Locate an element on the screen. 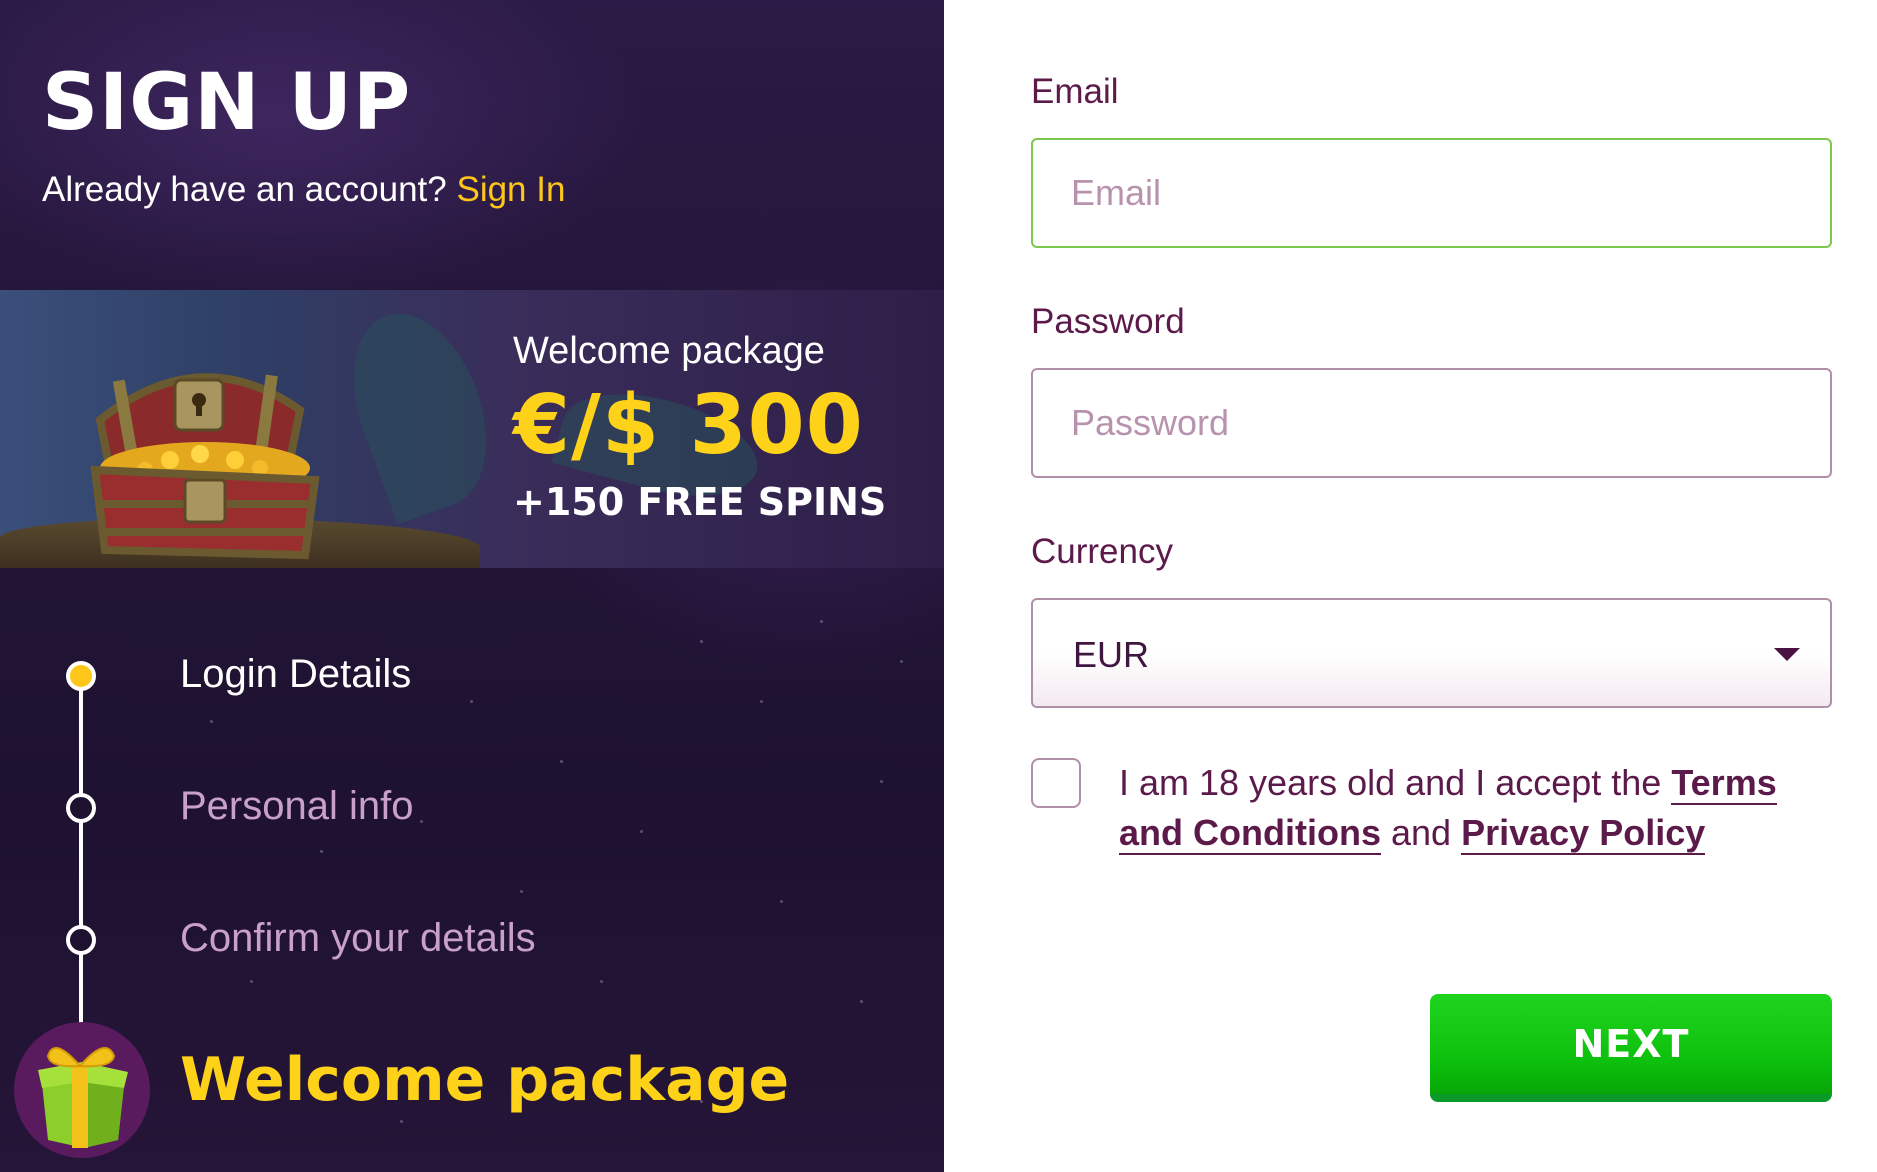 This screenshot has width=1877, height=1172. step-dot-confirm-details is located at coordinates (81, 940).